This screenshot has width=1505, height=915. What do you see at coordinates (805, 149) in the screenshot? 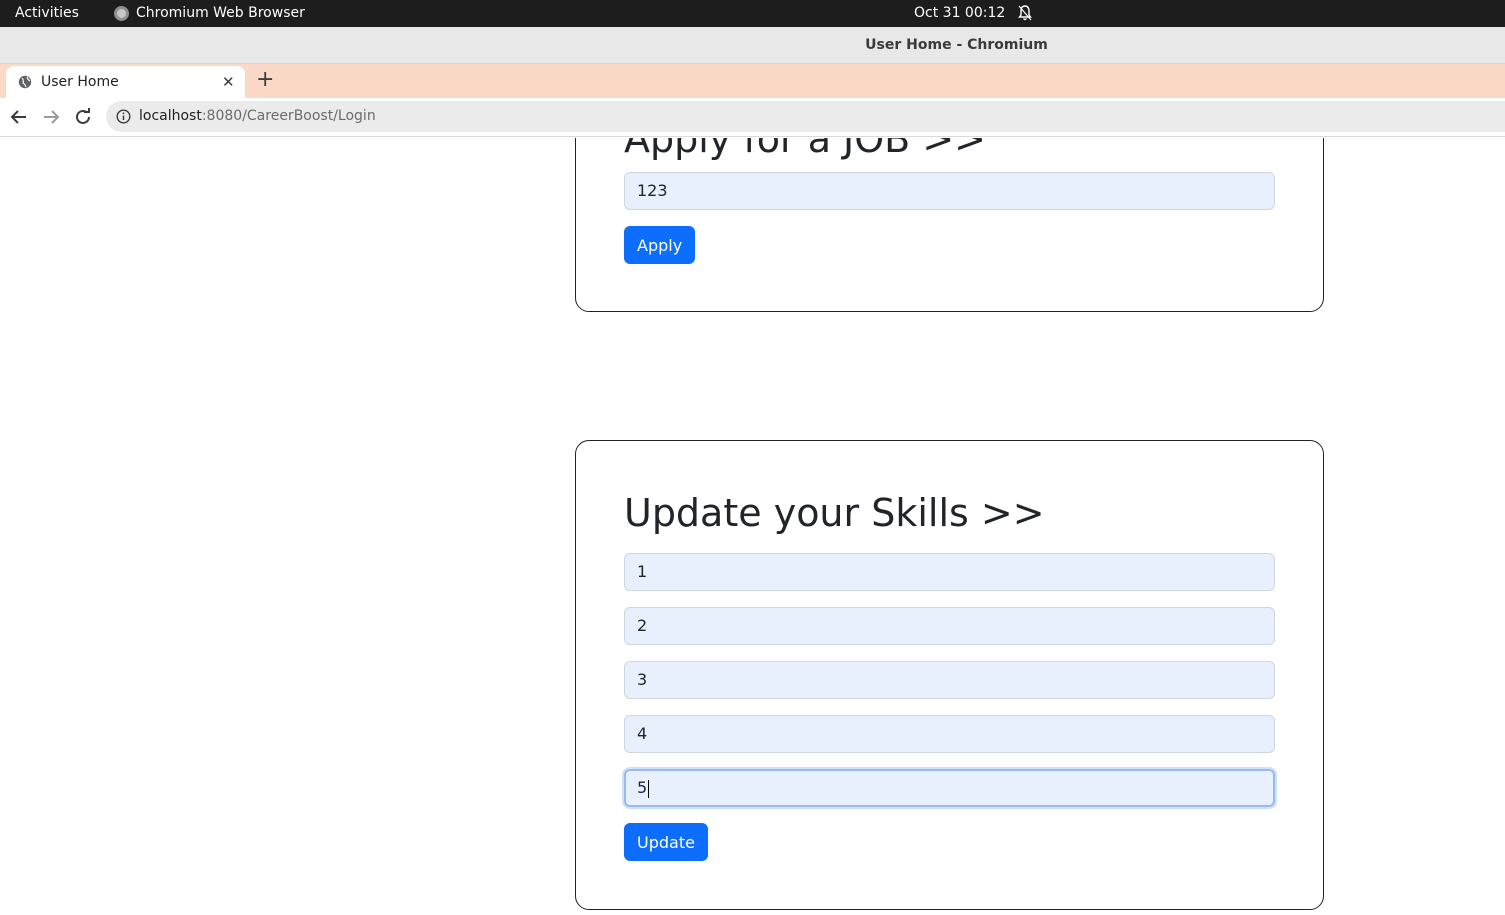
I see `apply-job-heading: Apply for a JOB >>` at bounding box center [805, 149].